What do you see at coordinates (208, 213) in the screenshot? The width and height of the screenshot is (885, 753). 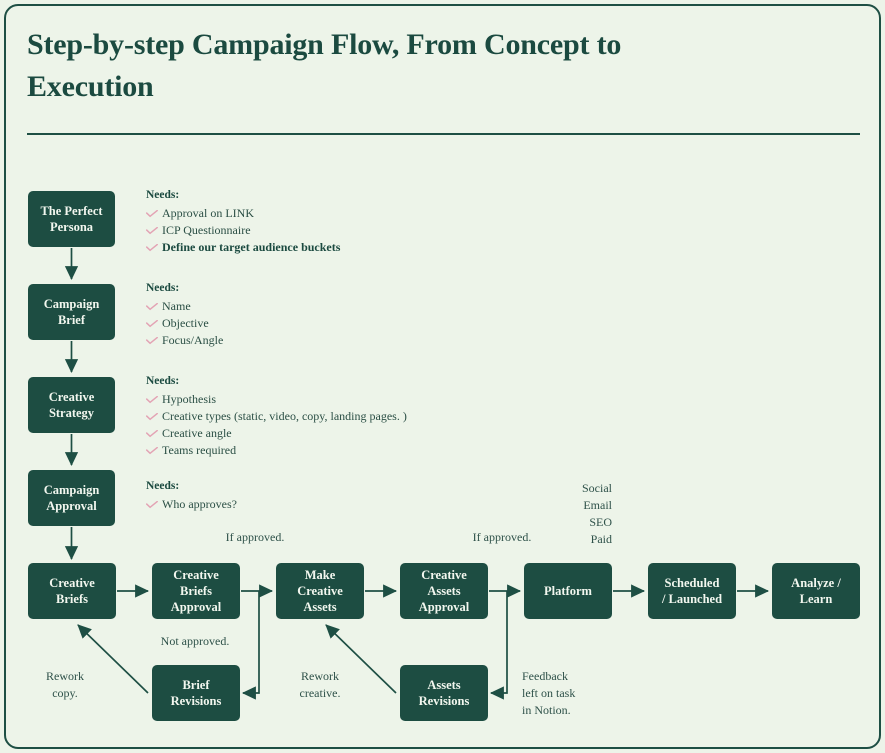 I see `needs-item-label: Approval on LINK` at bounding box center [208, 213].